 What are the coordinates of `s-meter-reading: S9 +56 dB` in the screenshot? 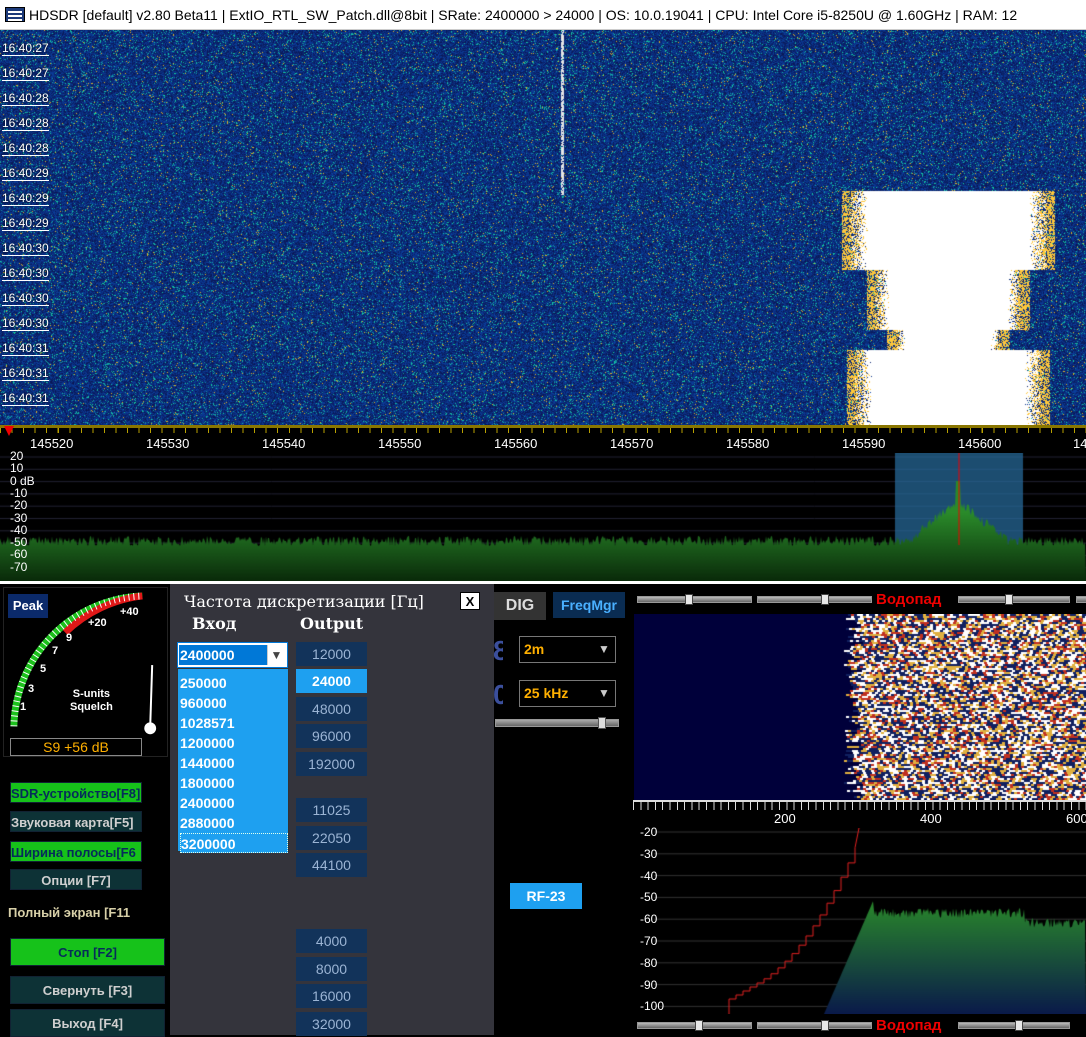 It's located at (76, 747).